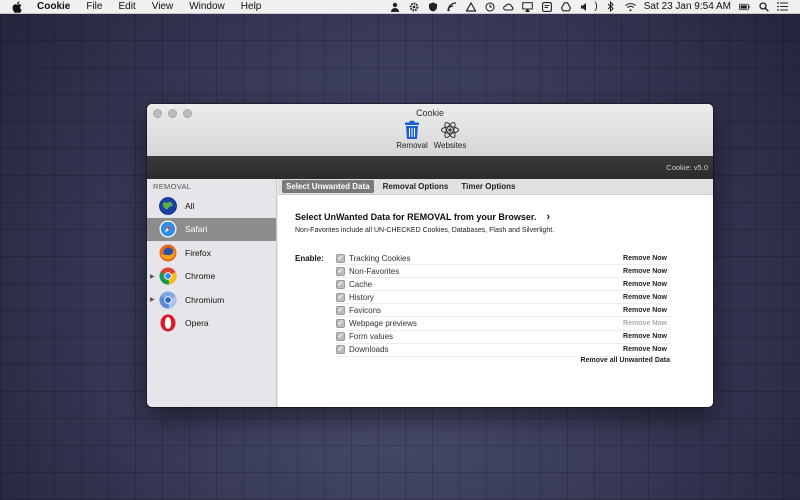  What do you see at coordinates (503, 259) in the screenshot?
I see `option-row-tracking-cookies: ✓ Tracking Cookies Remove Now` at bounding box center [503, 259].